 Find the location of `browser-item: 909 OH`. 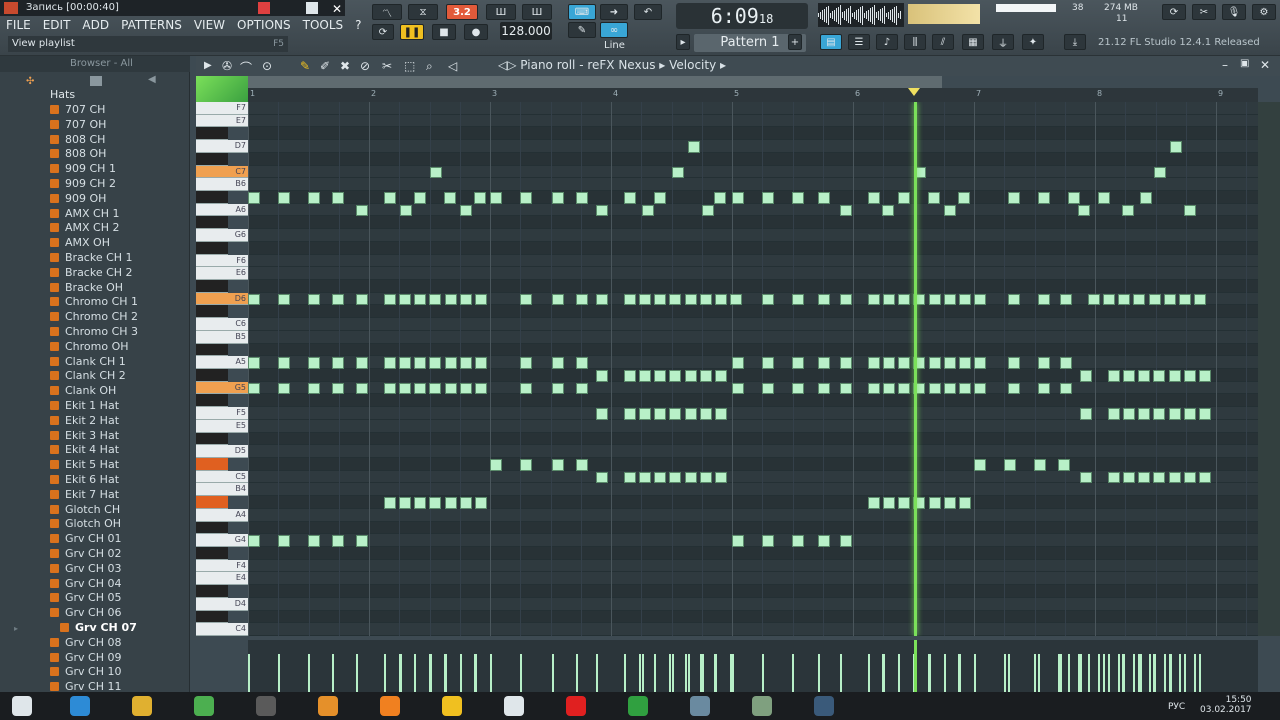

browser-item: 909 OH is located at coordinates (78, 198).